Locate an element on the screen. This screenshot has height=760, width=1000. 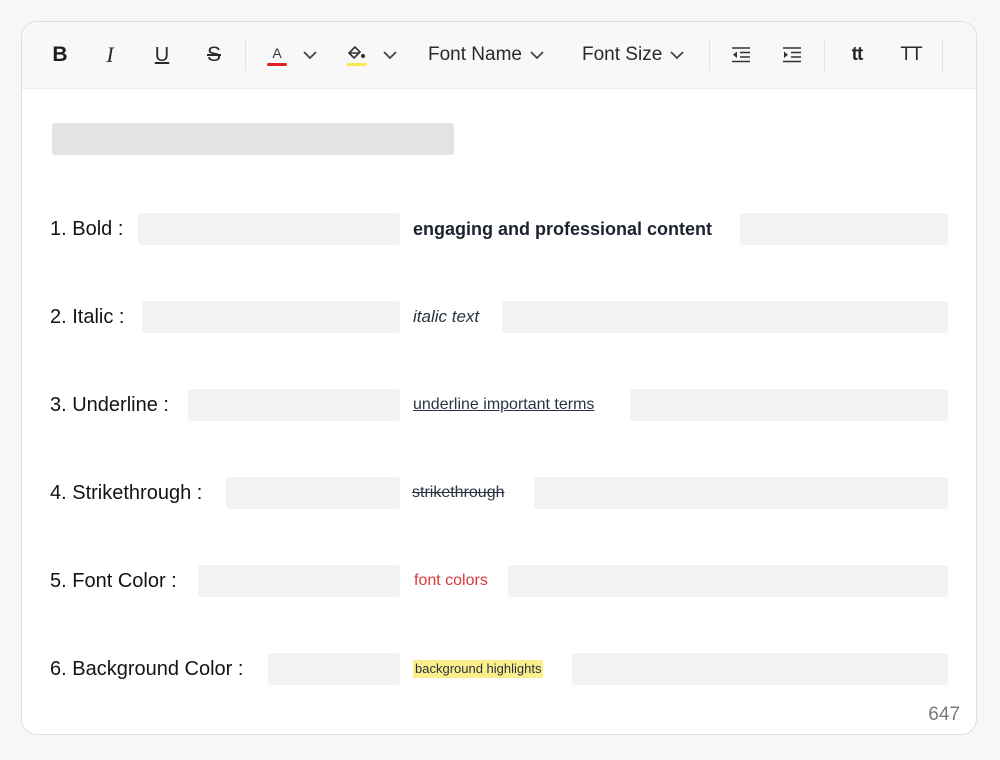
title-placeholder is located at coordinates (253, 139).